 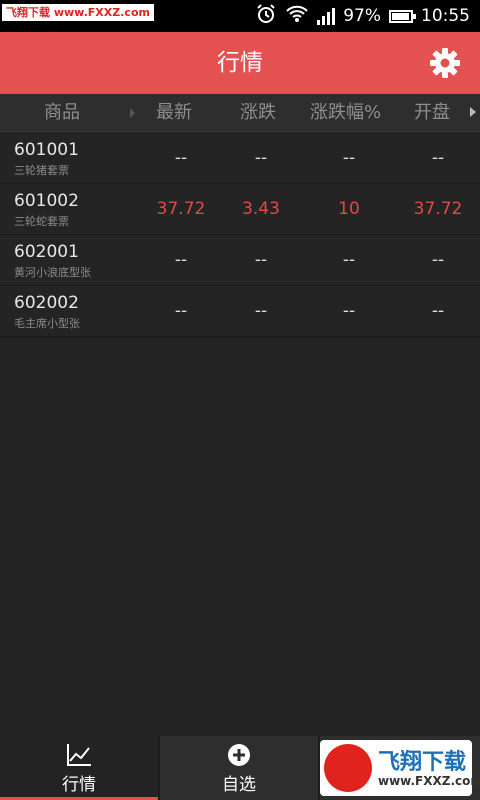 I want to click on scroll-right-icon, so click(x=473, y=112).